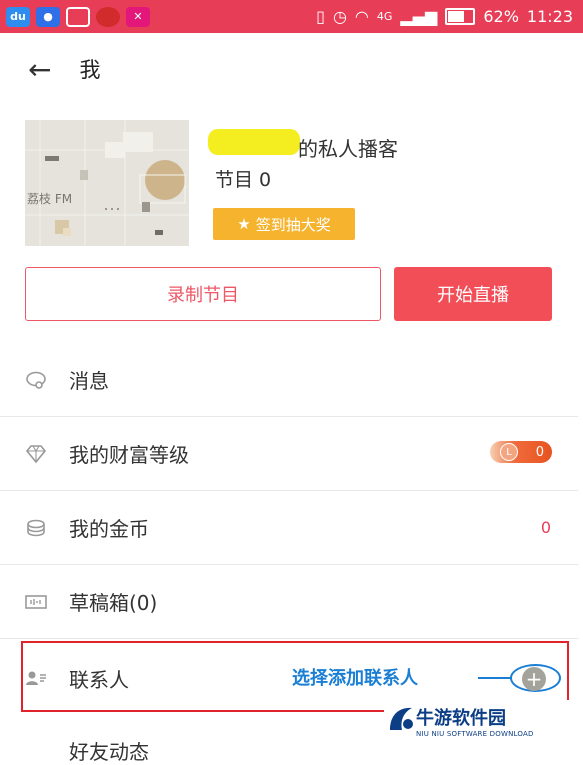  What do you see at coordinates (534, 679) in the screenshot?
I see `add-contact-button: +` at bounding box center [534, 679].